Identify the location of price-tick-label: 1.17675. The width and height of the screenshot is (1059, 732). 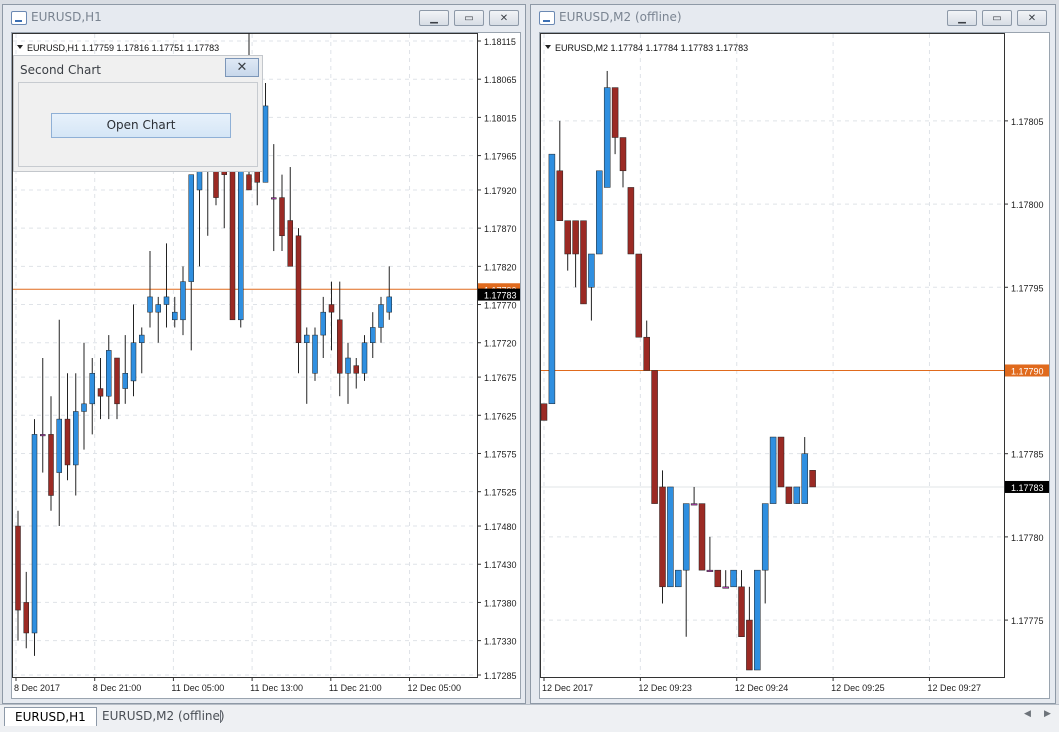
(500, 378).